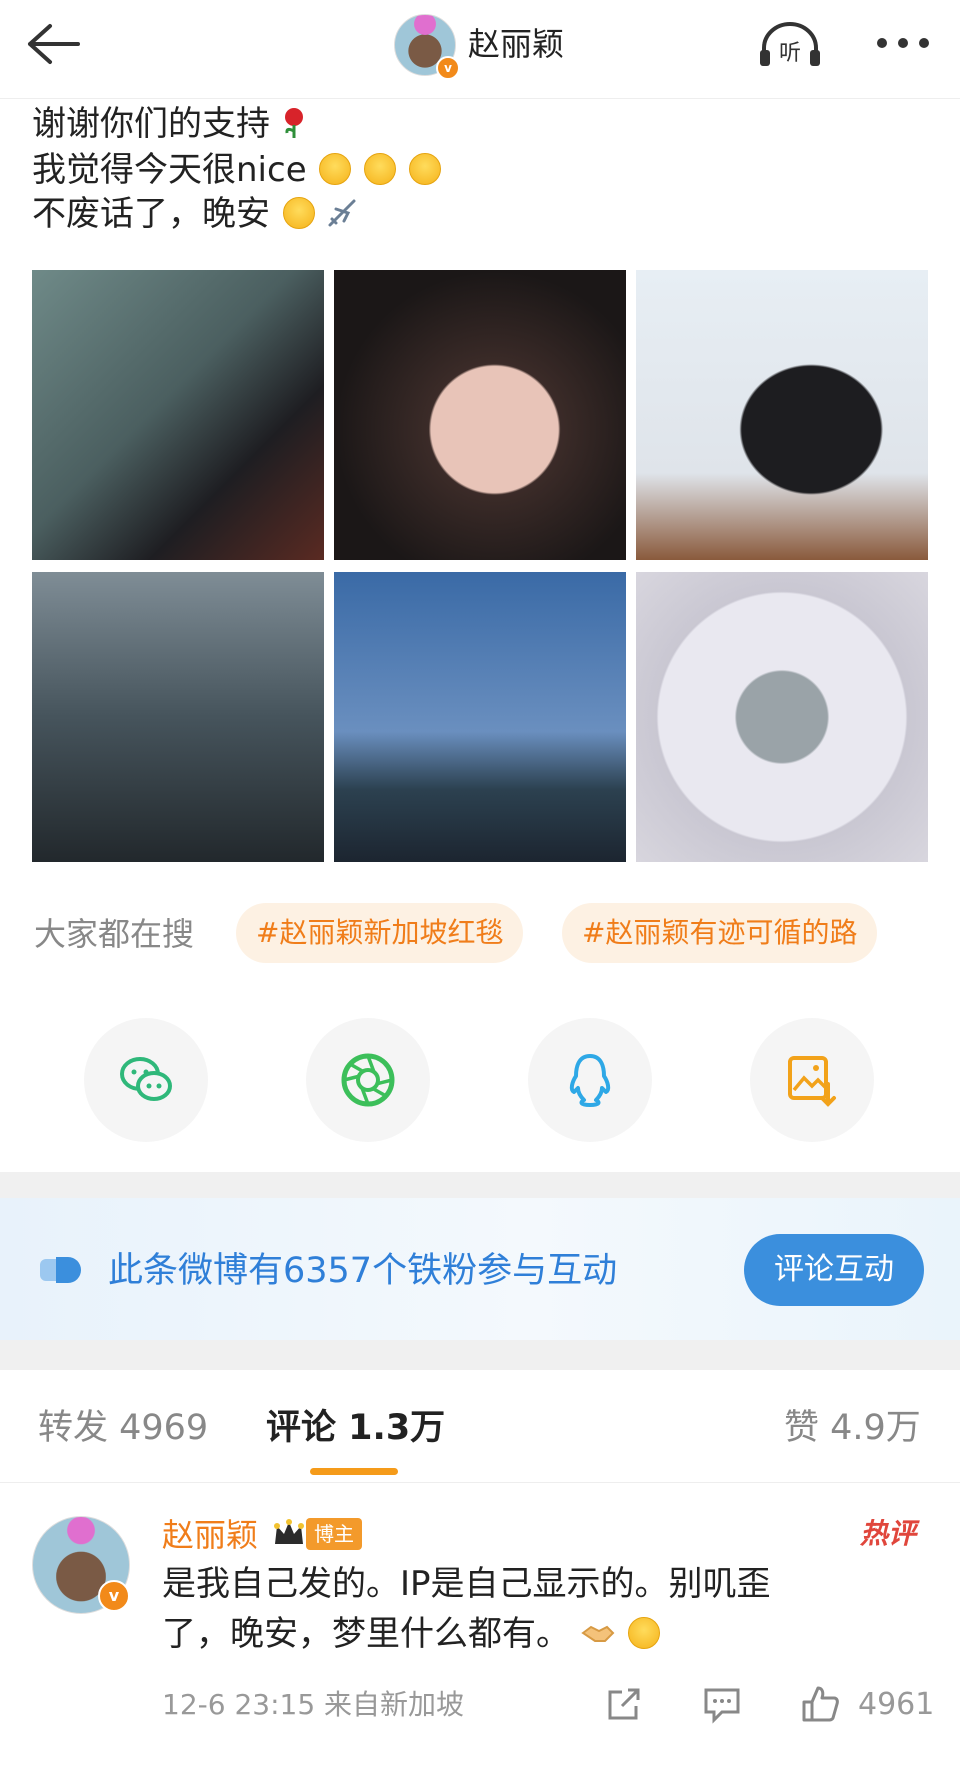 The height and width of the screenshot is (1767, 960). Describe the element at coordinates (722, 1704) in the screenshot. I see `reply-comment-icon` at that location.